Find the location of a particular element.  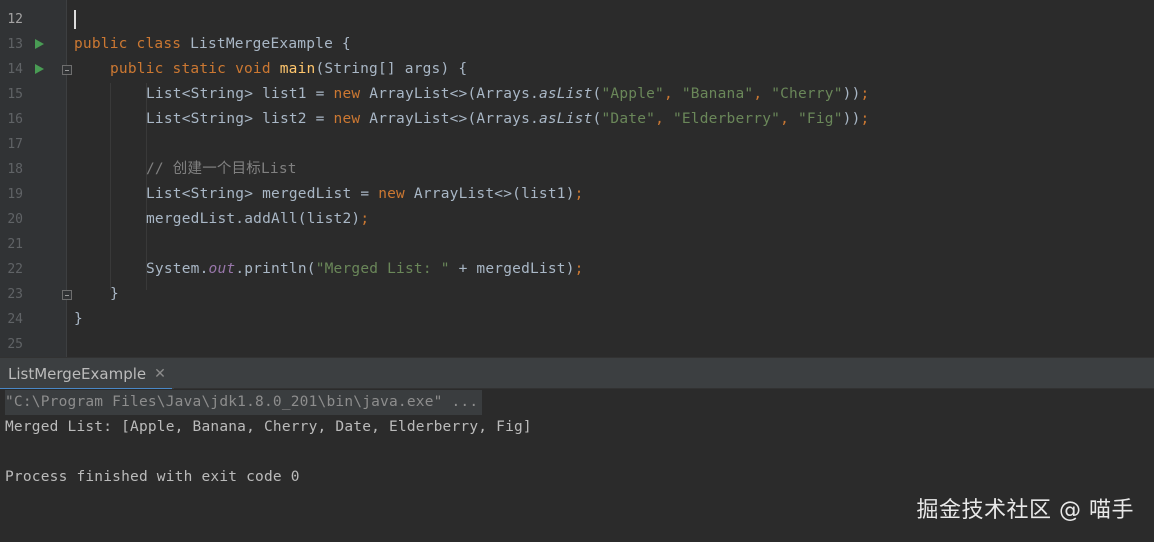

line-number: 17 is located at coordinates (15, 144).